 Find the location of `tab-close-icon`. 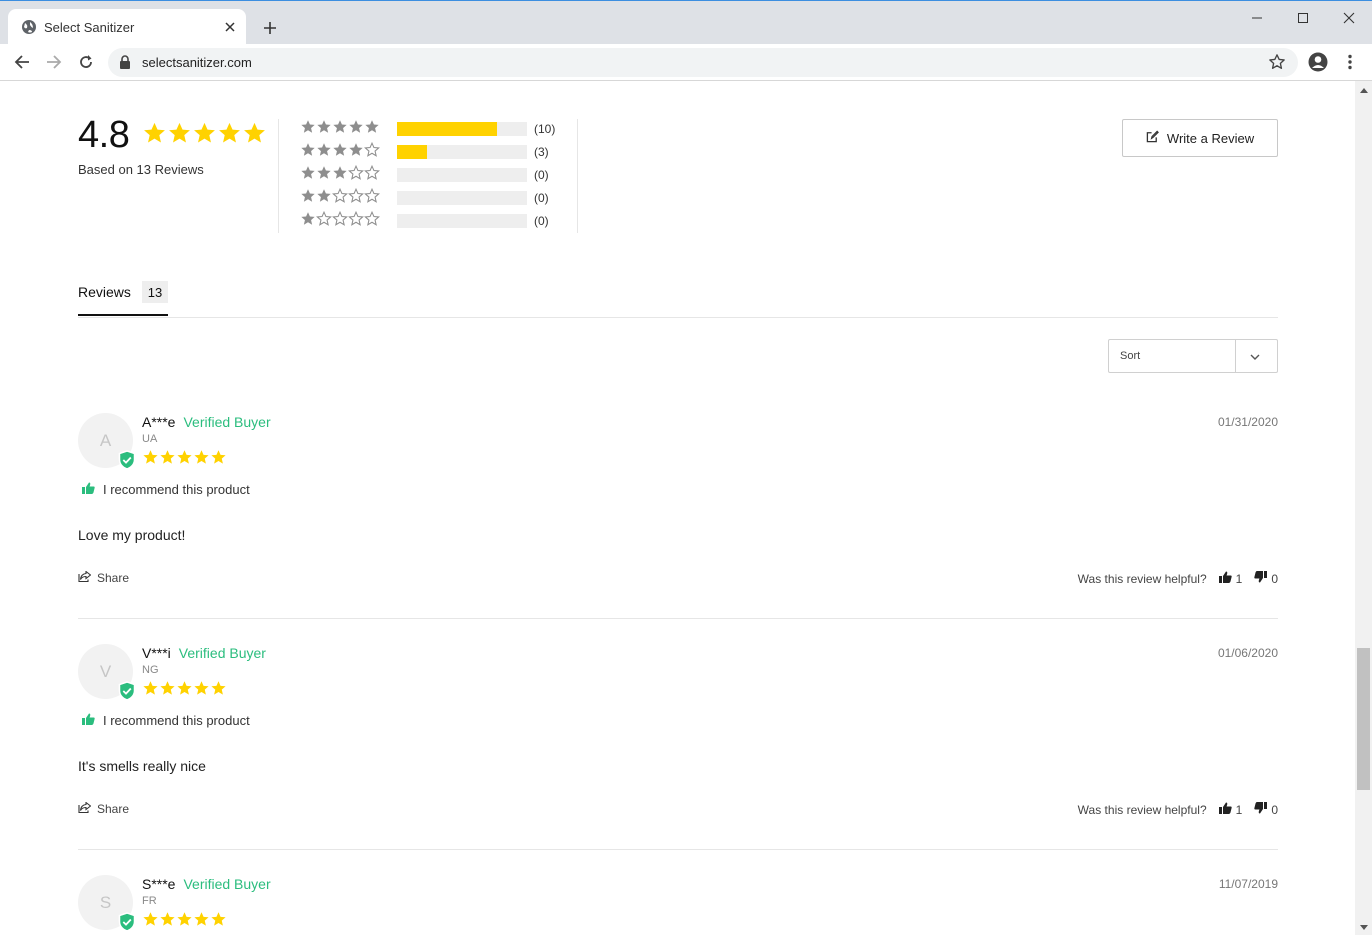

tab-close-icon is located at coordinates (230, 27).